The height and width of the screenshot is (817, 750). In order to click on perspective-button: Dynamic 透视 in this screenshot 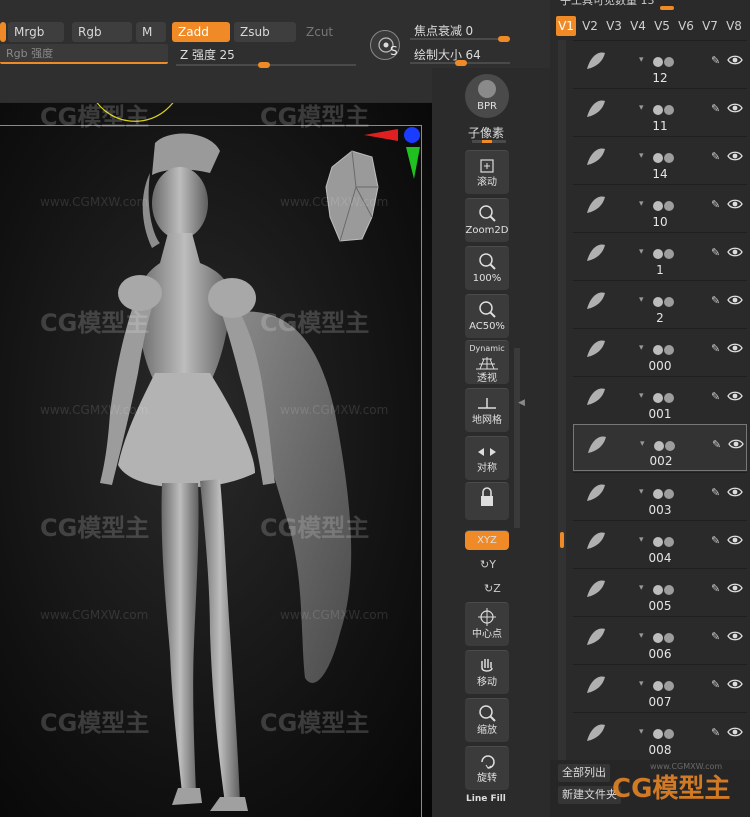, I will do `click(487, 362)`.